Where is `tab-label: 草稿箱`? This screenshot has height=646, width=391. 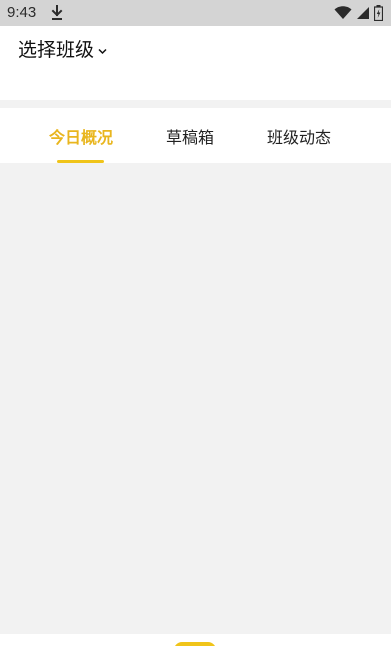 tab-label: 草稿箱 is located at coordinates (189, 137).